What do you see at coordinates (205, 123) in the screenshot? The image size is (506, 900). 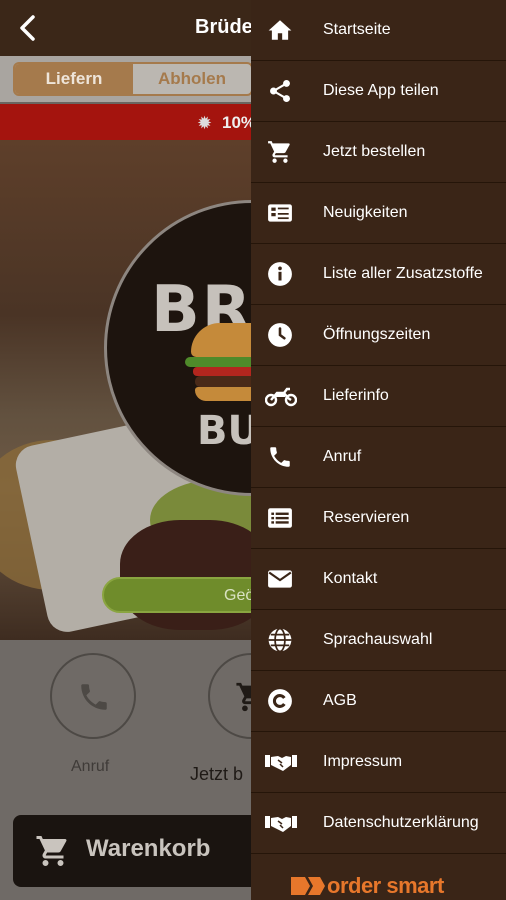 I see `badge-icon: ✹` at bounding box center [205, 123].